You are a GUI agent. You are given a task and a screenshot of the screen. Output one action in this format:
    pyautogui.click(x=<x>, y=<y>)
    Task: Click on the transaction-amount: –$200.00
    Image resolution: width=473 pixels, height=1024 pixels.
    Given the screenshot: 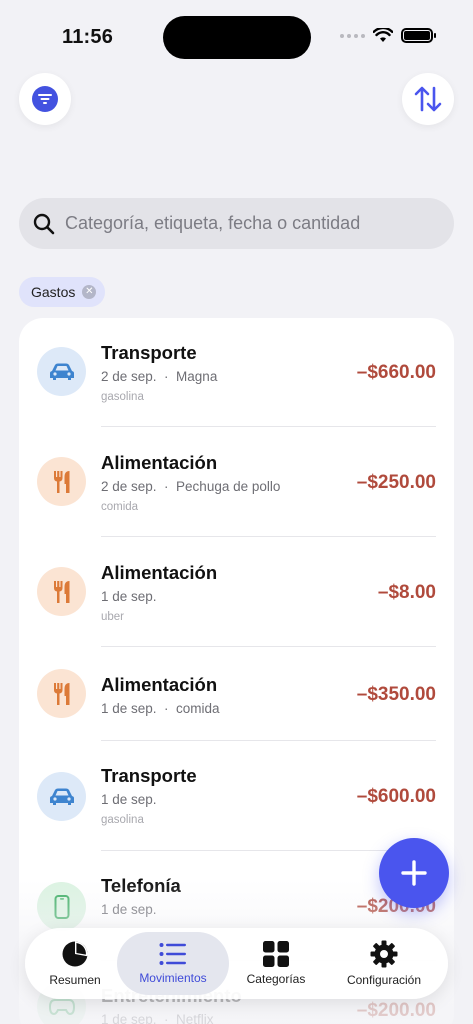 What is the action you would take?
    pyautogui.click(x=396, y=1010)
    